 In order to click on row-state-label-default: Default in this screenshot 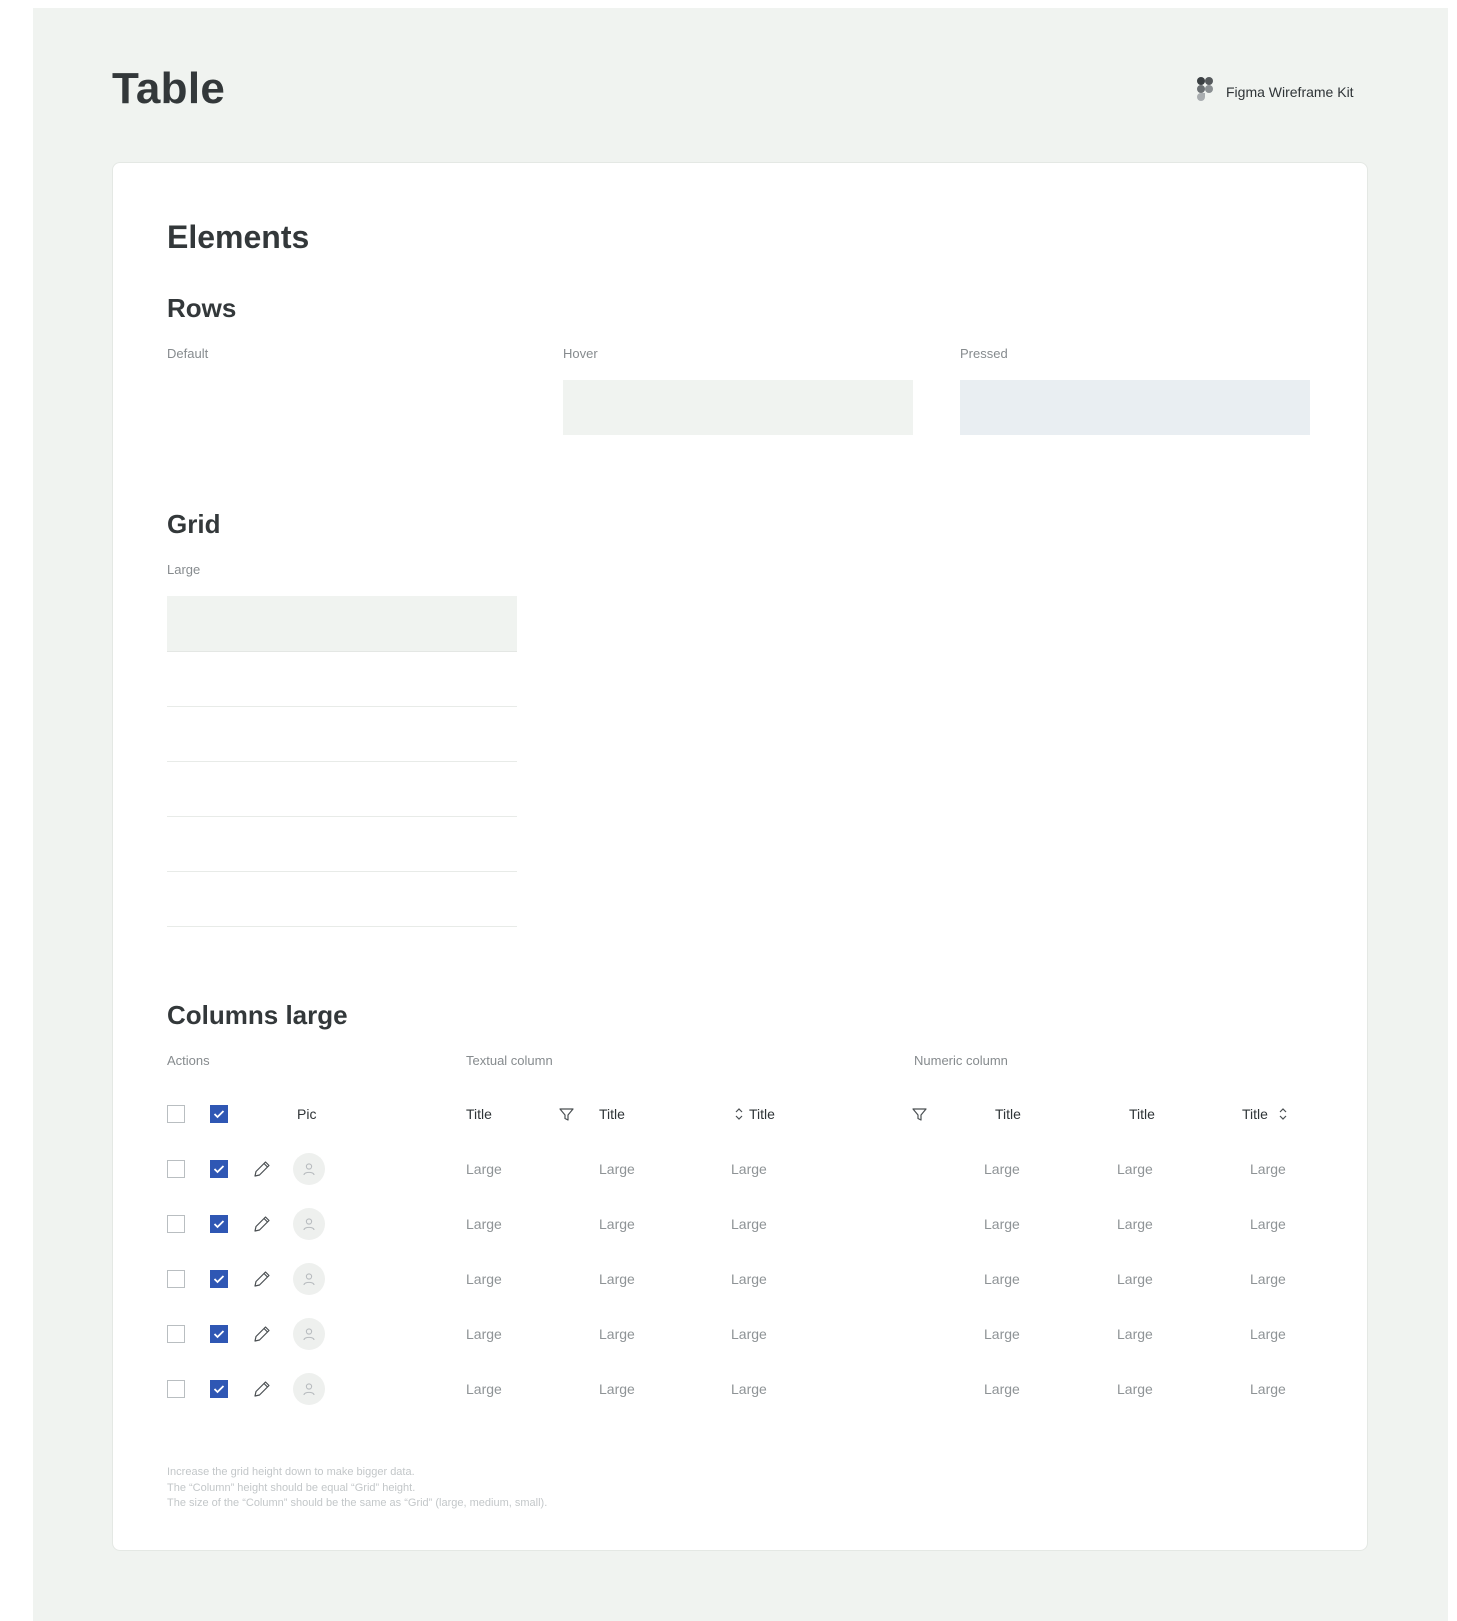, I will do `click(188, 353)`.